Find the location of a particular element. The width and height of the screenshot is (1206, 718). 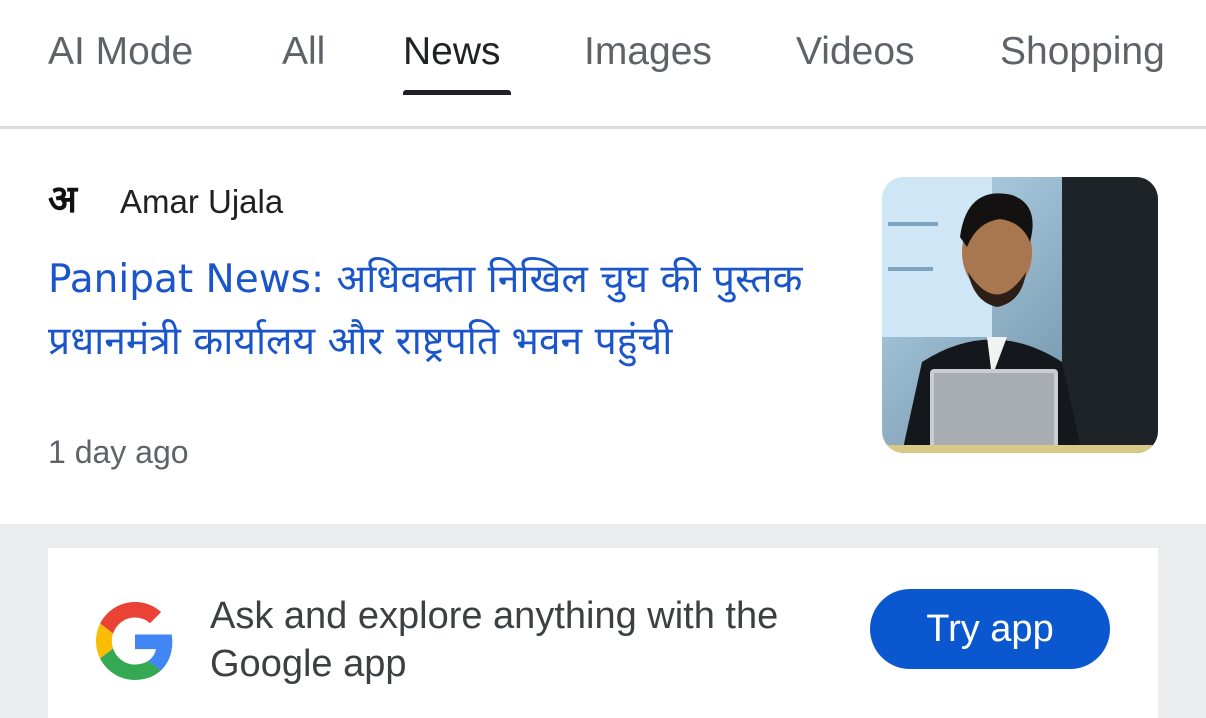

tab-images: Images is located at coordinates (648, 52).